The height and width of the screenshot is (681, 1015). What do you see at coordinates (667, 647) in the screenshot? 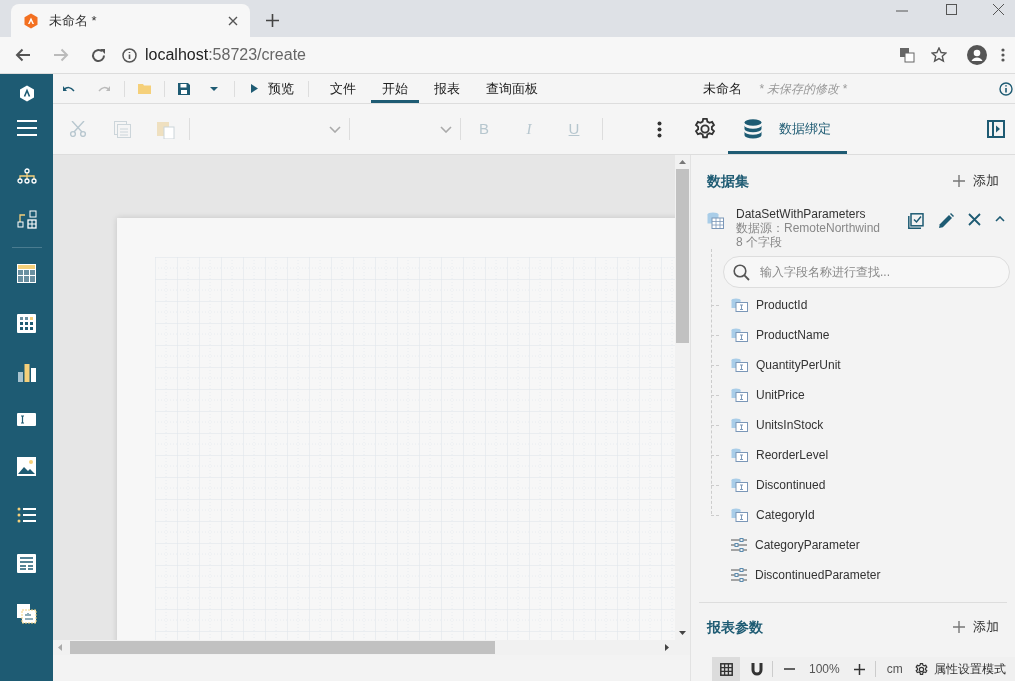
I see `scroll-right-icon` at bounding box center [667, 647].